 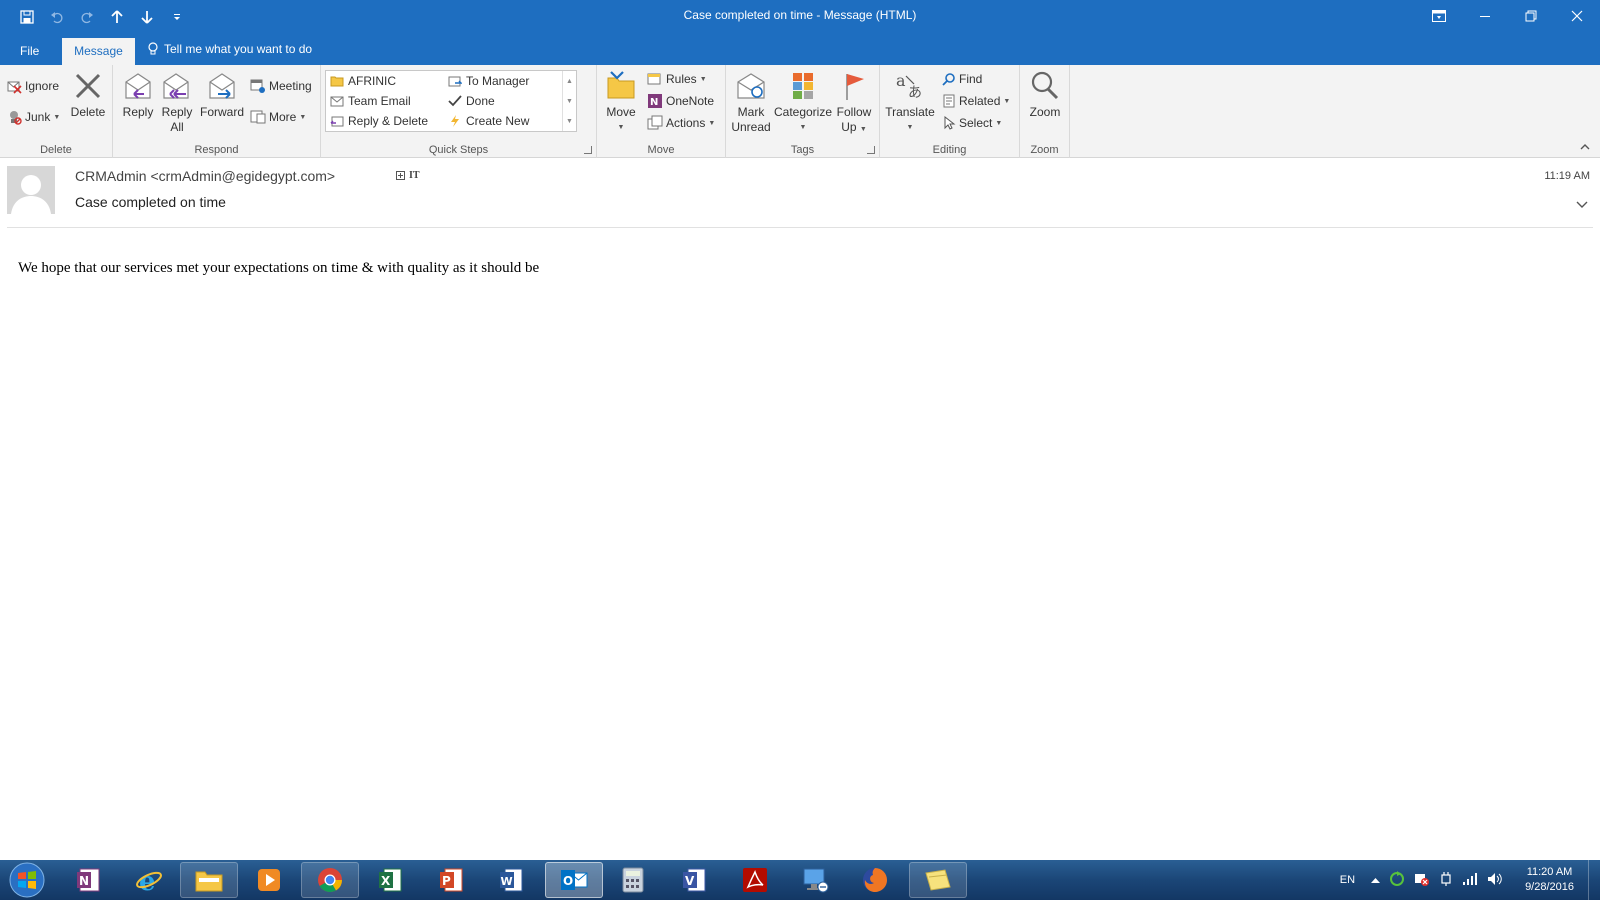 I want to click on forward-button: Forward, so click(x=222, y=94).